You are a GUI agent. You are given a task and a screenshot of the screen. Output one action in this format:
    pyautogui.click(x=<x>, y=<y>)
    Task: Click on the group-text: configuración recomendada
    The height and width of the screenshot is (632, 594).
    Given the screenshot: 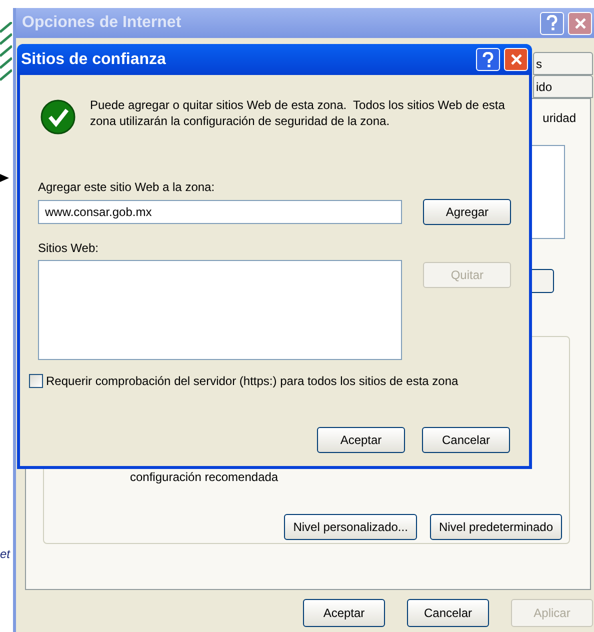 What is the action you would take?
    pyautogui.click(x=205, y=477)
    